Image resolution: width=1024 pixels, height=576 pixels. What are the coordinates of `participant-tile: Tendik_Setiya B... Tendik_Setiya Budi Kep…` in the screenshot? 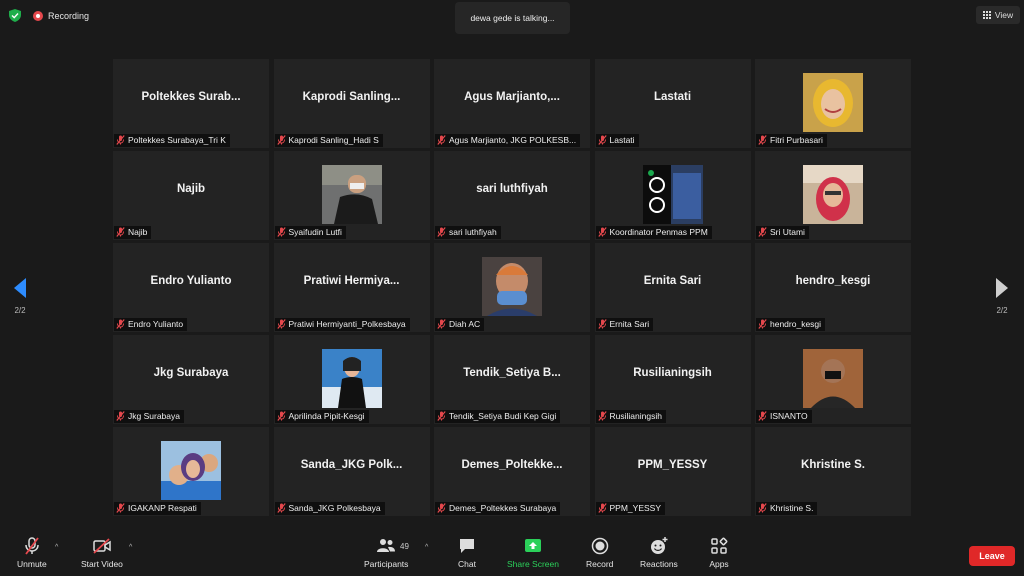 It's located at (512, 379).